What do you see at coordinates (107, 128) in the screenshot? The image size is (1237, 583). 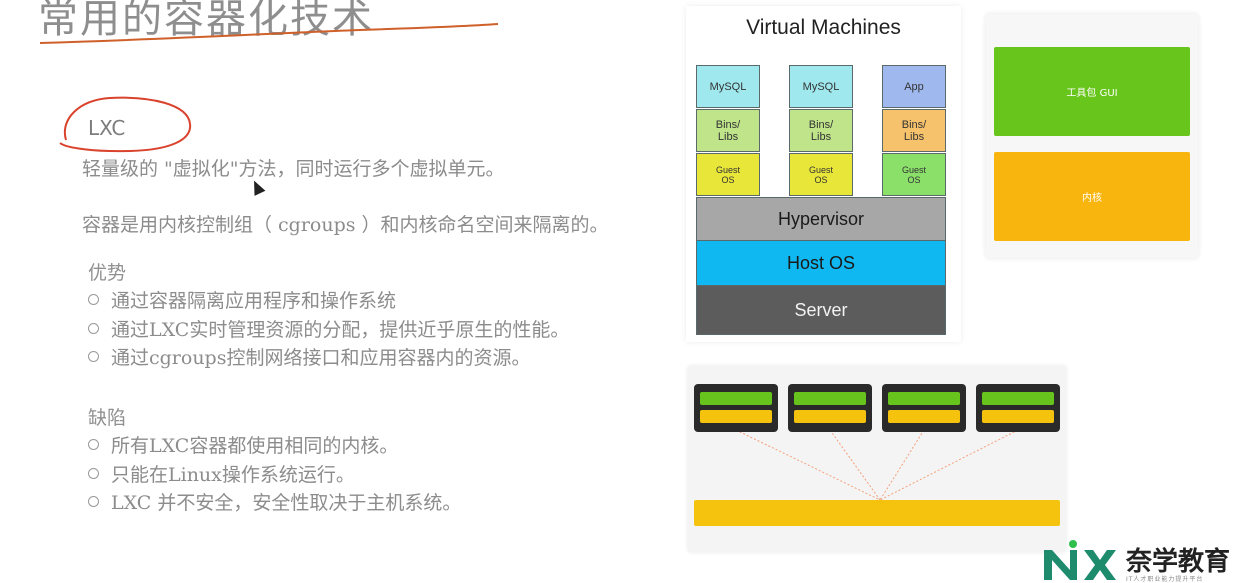 I see `lxc-heading: LXC` at bounding box center [107, 128].